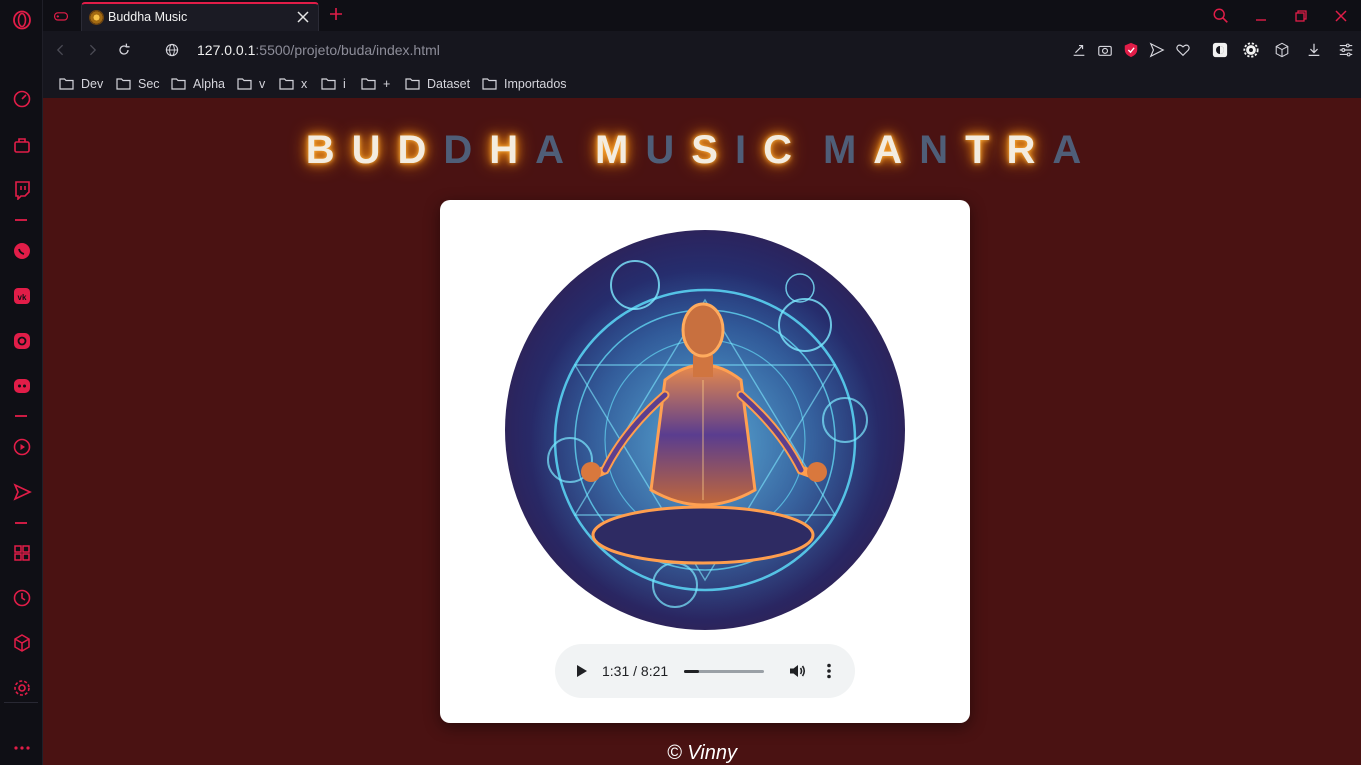 The width and height of the screenshot is (1361, 765). Describe the element at coordinates (22, 748) in the screenshot. I see `more-icon` at that location.